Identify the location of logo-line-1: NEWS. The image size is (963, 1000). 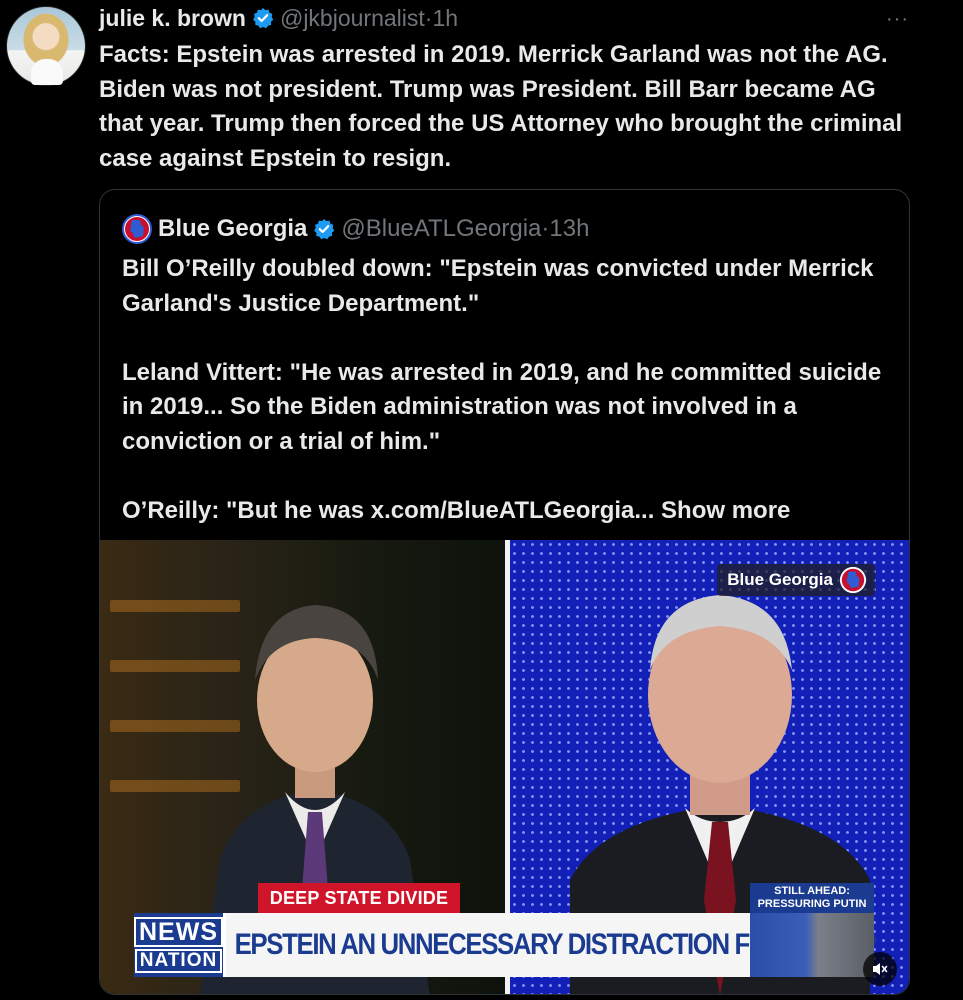
(178, 932).